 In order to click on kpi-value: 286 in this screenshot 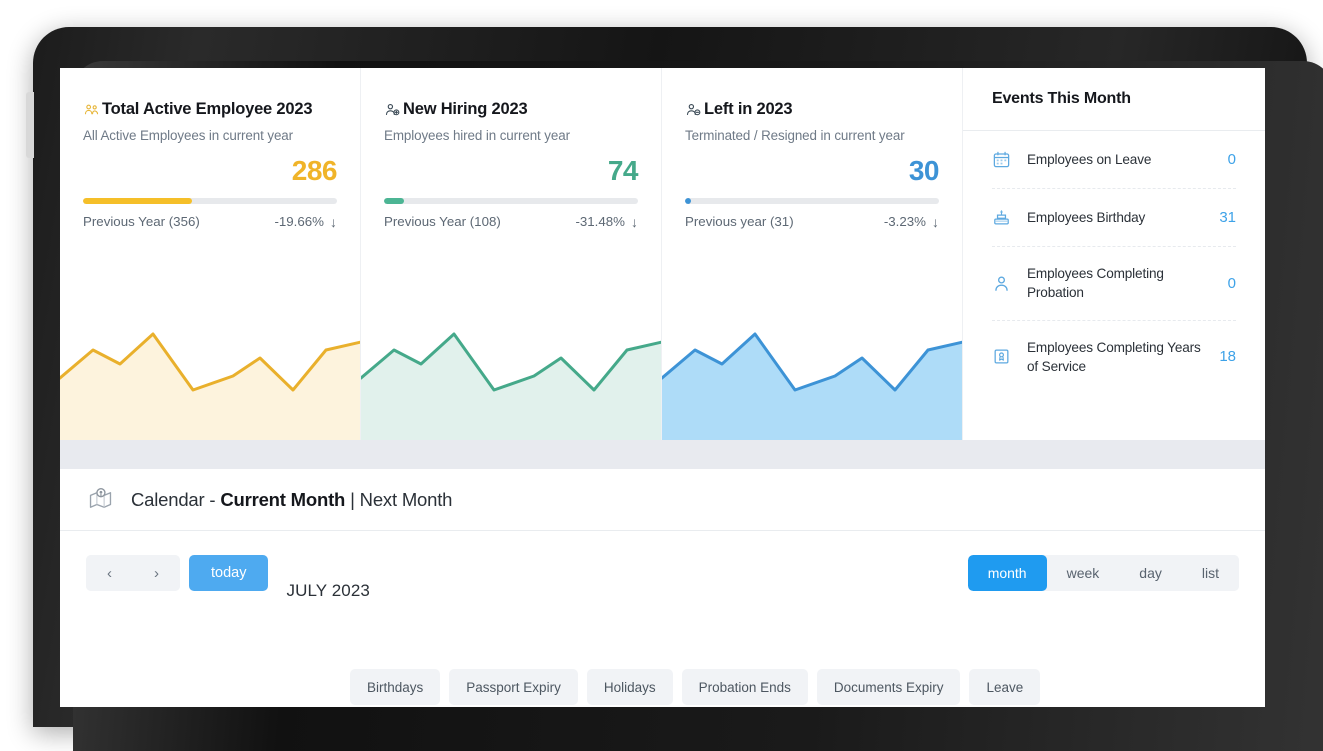, I will do `click(314, 170)`.